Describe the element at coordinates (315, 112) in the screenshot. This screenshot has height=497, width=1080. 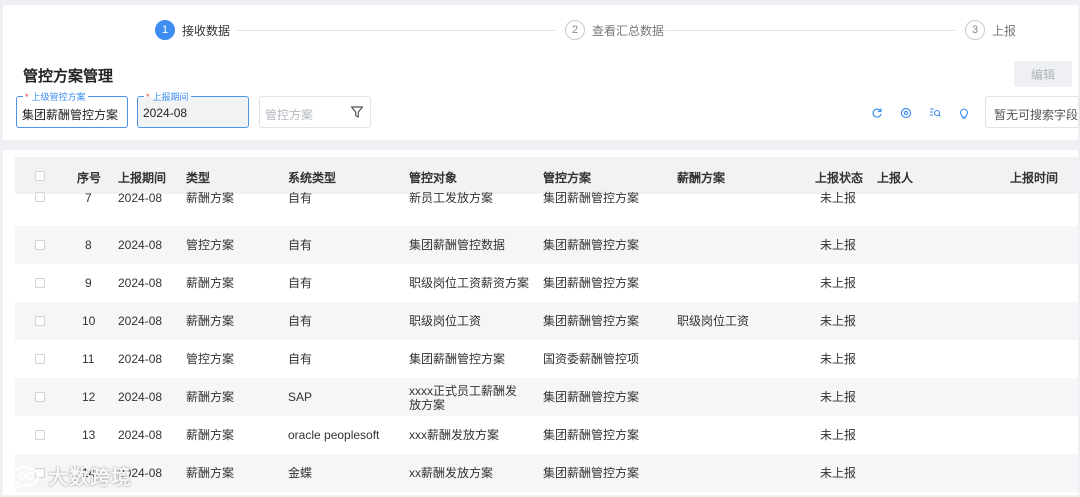
I see `plan-filter-field: 管控方案` at that location.